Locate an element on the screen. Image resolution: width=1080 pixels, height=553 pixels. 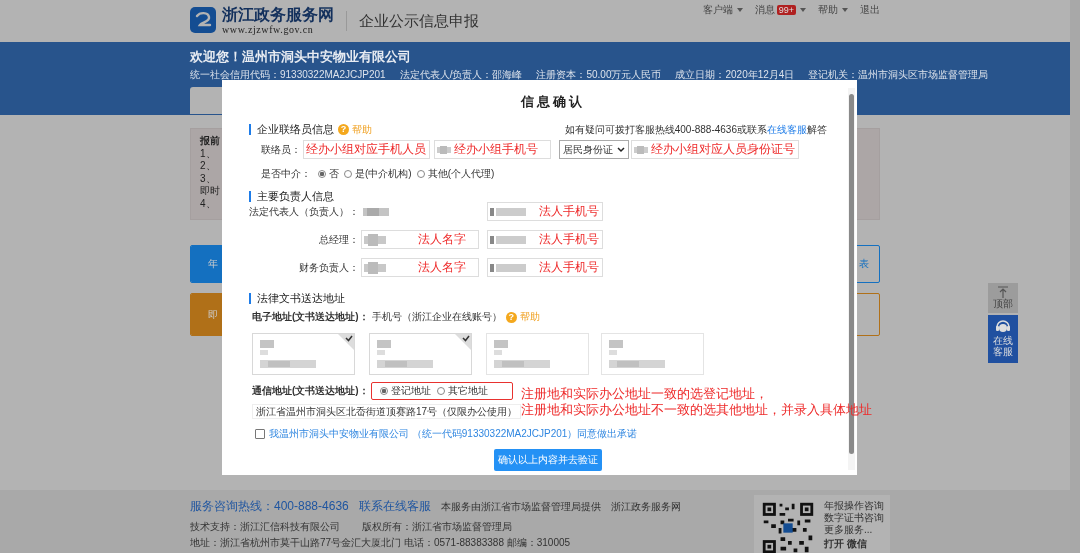
hotline-text: 服务咨询热线：400-888-4636 is located at coordinates (269, 506).